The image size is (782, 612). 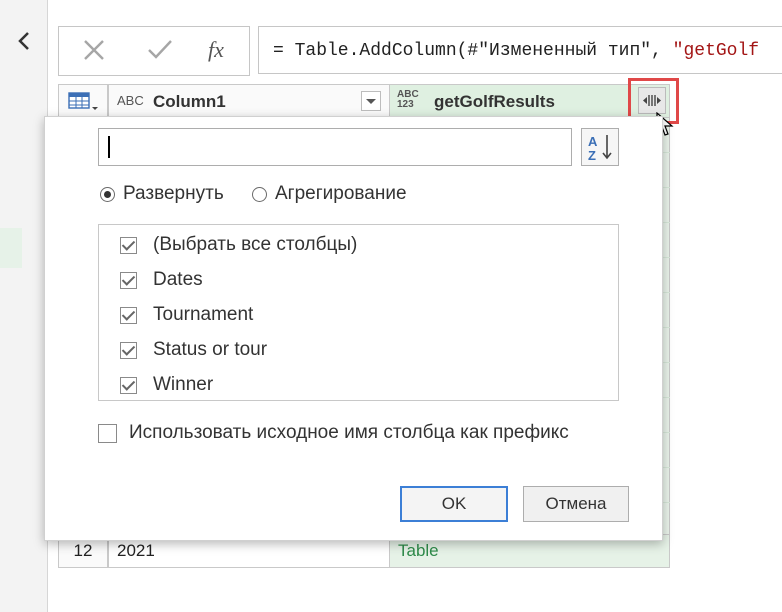 I want to click on svg-text: A, so click(x=593, y=141).